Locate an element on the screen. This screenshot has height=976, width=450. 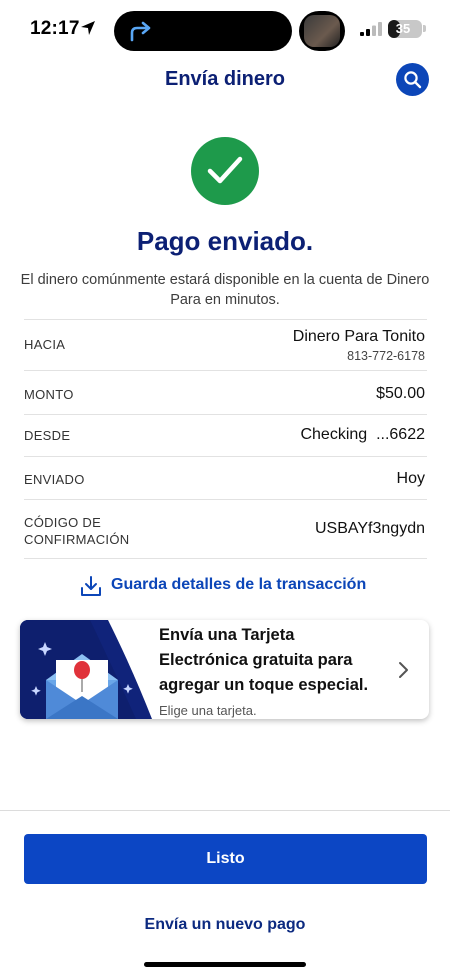
promo-line: agregar un toque especial. is located at coordinates (264, 685).